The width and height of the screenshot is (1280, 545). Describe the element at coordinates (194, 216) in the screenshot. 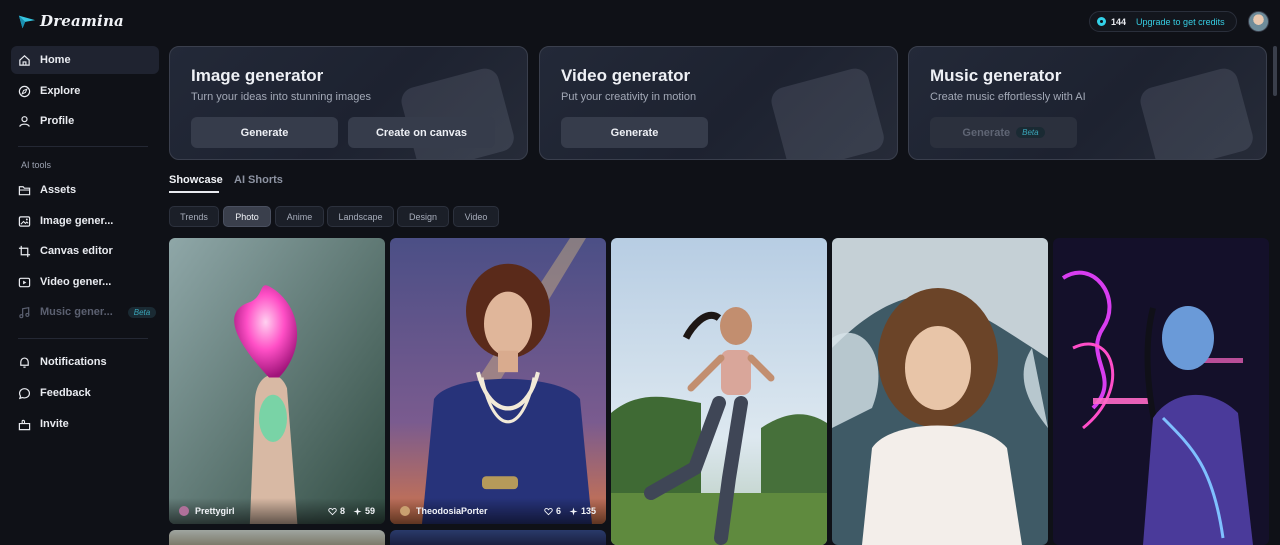

I see `chip-trends: Trends` at that location.